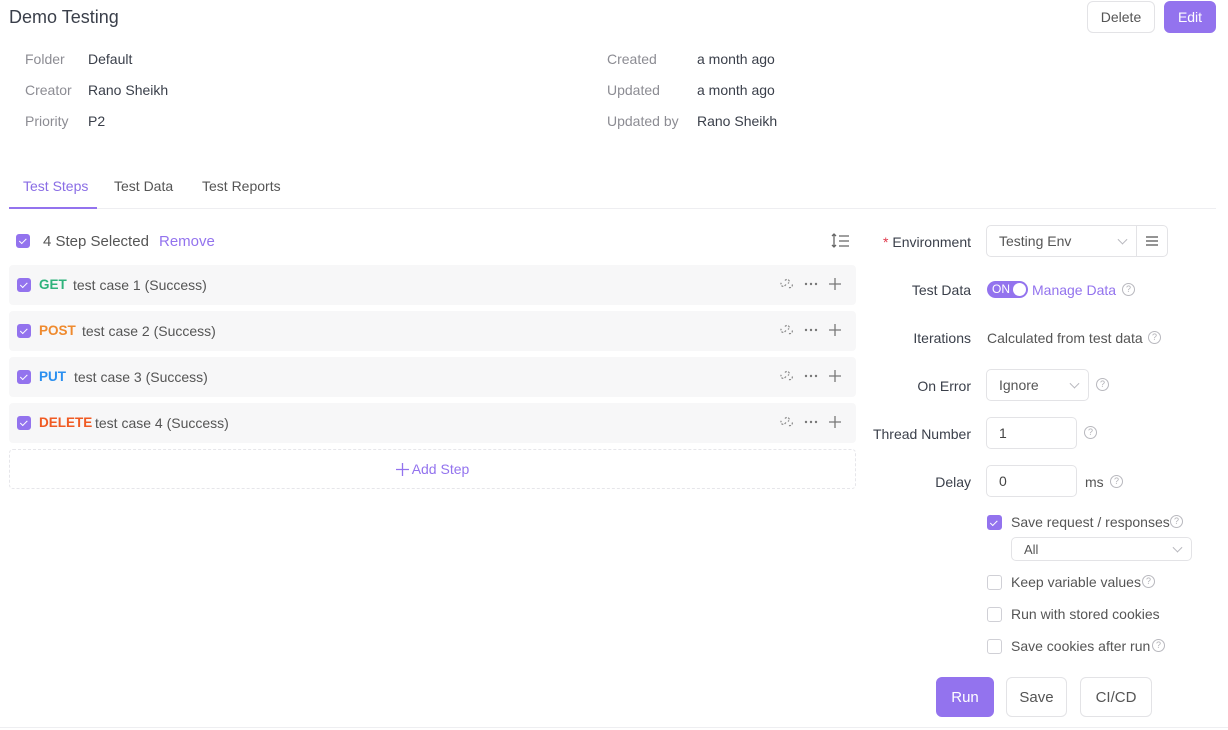 Image resolution: width=1228 pixels, height=730 pixels. What do you see at coordinates (52, 376) in the screenshot?
I see `method-badge: PUT` at bounding box center [52, 376].